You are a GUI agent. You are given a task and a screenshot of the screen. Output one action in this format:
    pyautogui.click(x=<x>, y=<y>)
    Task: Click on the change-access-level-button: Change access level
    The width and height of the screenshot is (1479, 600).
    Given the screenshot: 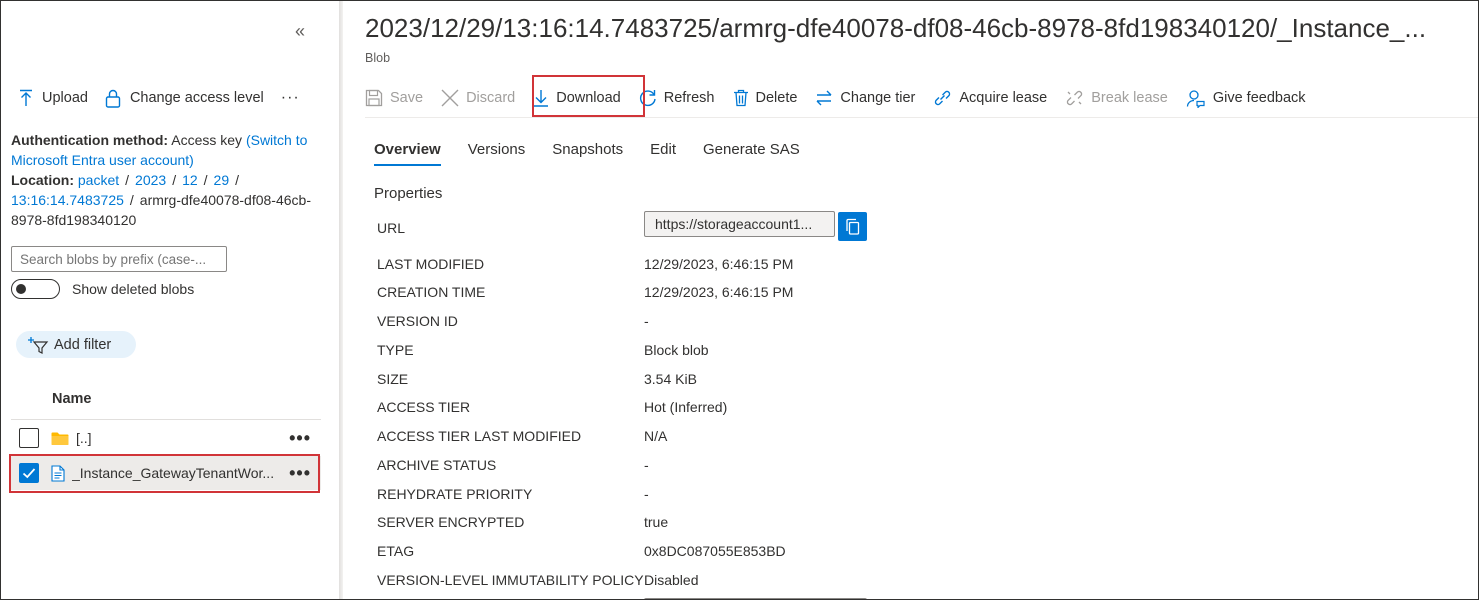 What is the action you would take?
    pyautogui.click(x=184, y=98)
    